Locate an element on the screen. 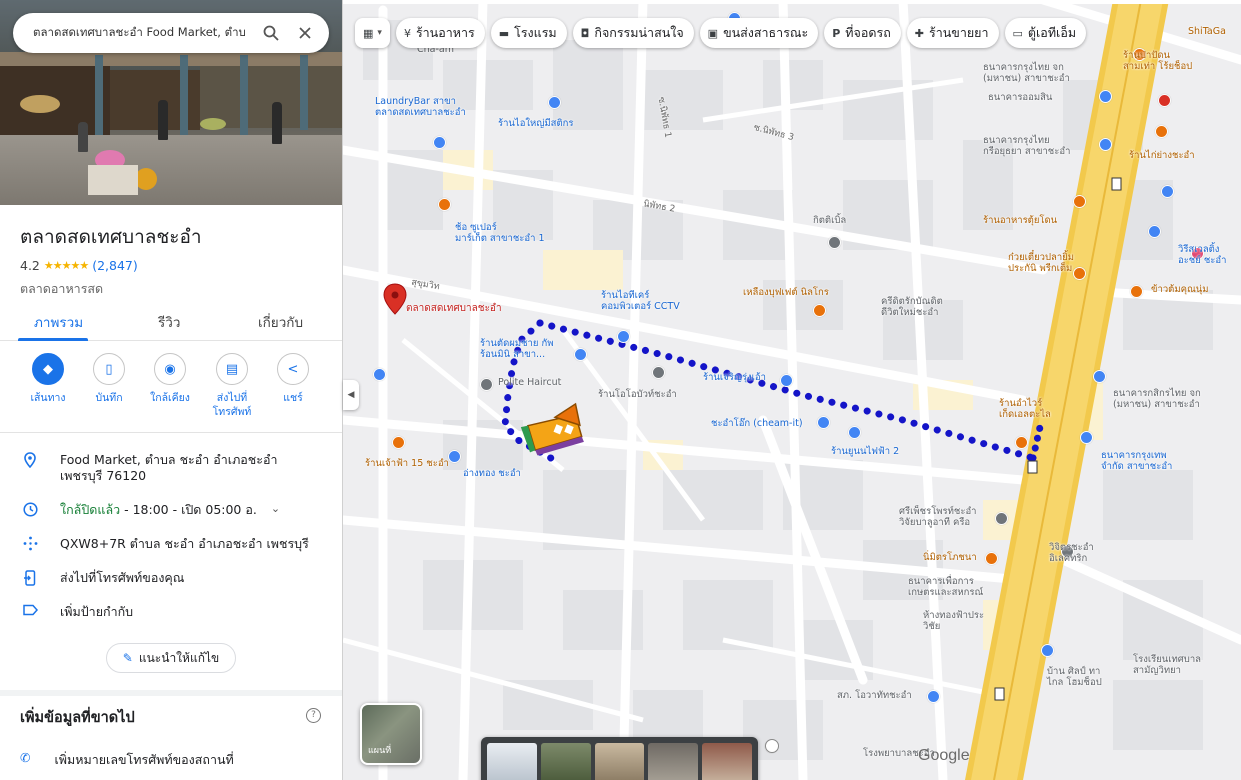 The height and width of the screenshot is (780, 1241). map-label-supermarket: ช้อ ซูเปอร์ มาร์เก็ต สาขาชะอำ 1 is located at coordinates (500, 233).